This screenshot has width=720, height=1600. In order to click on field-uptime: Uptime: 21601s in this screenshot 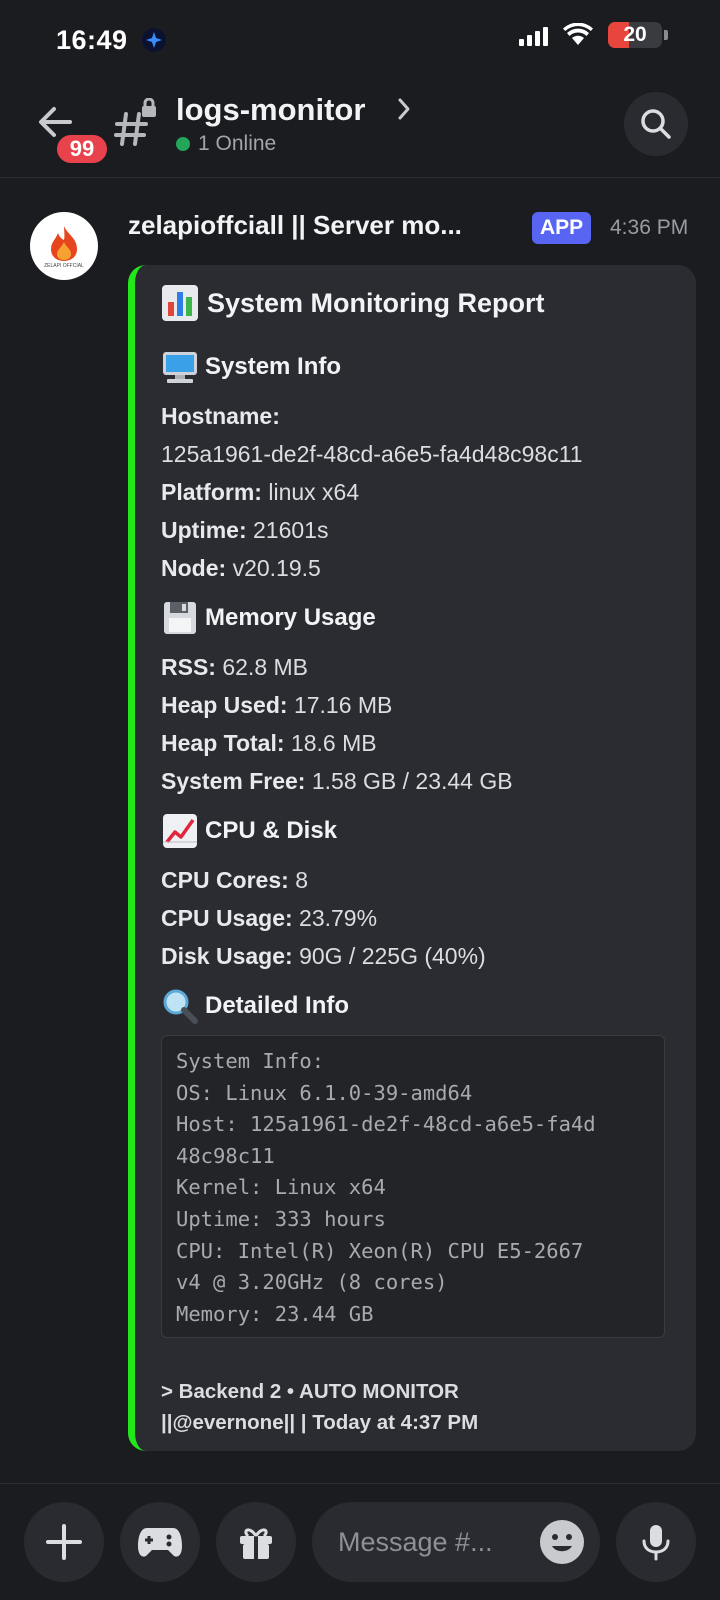, I will do `click(245, 530)`.